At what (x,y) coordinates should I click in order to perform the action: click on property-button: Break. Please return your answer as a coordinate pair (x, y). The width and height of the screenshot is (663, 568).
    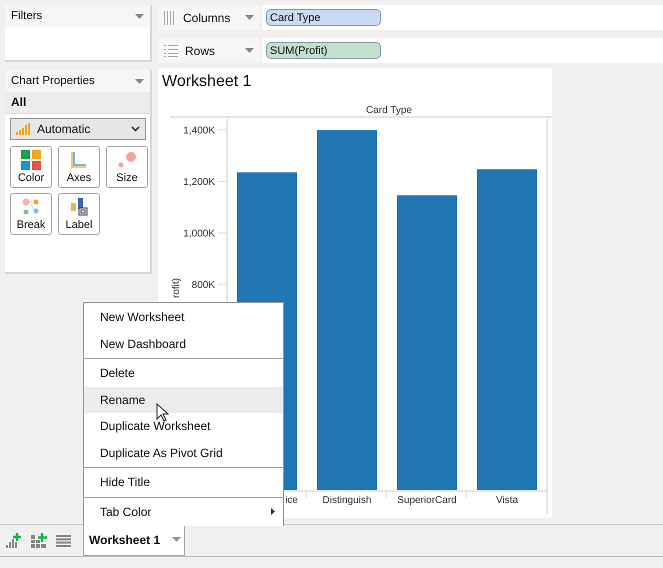
    Looking at the image, I should click on (31, 214).